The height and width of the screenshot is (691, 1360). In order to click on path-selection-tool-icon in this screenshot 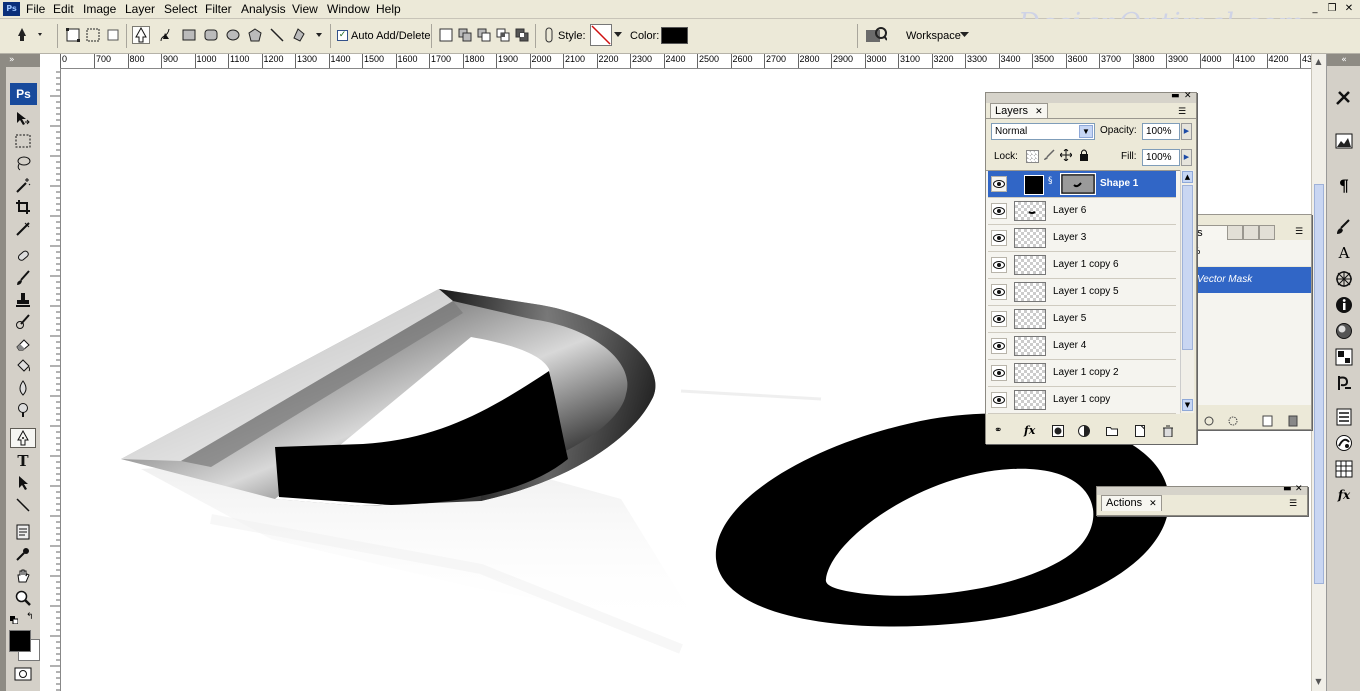, I will do `click(23, 483)`.